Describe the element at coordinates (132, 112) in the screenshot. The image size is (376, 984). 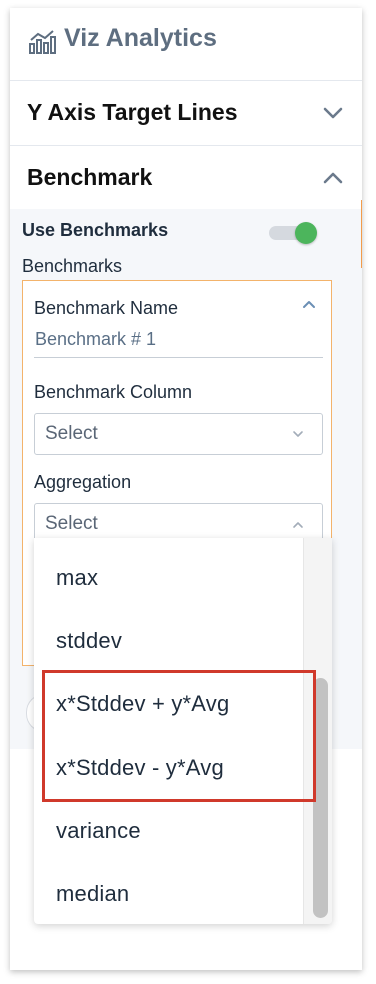
I see `section-label: Y Axis Target Lines` at that location.